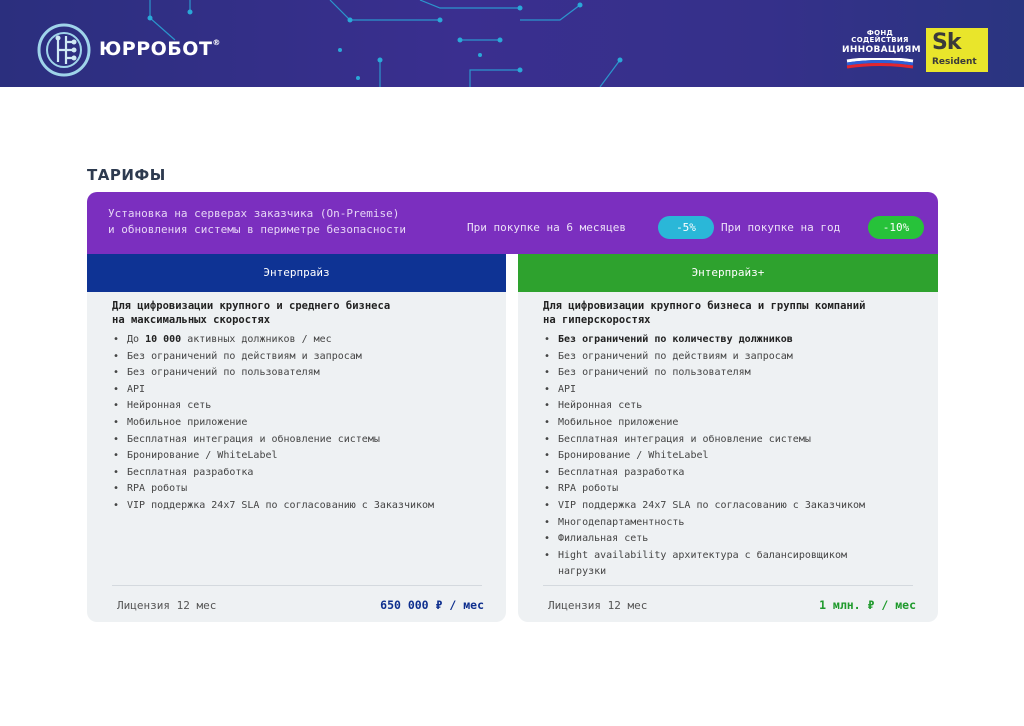 The height and width of the screenshot is (726, 1024). I want to click on list-item: • Многодепартаментность, so click(614, 522).